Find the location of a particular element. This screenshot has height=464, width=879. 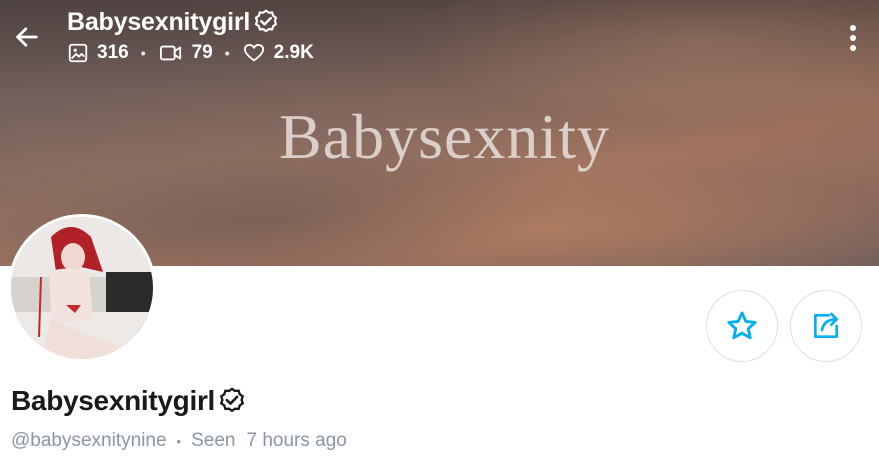

header-stats: 316 • 79 • 2.9K is located at coordinates (190, 53).